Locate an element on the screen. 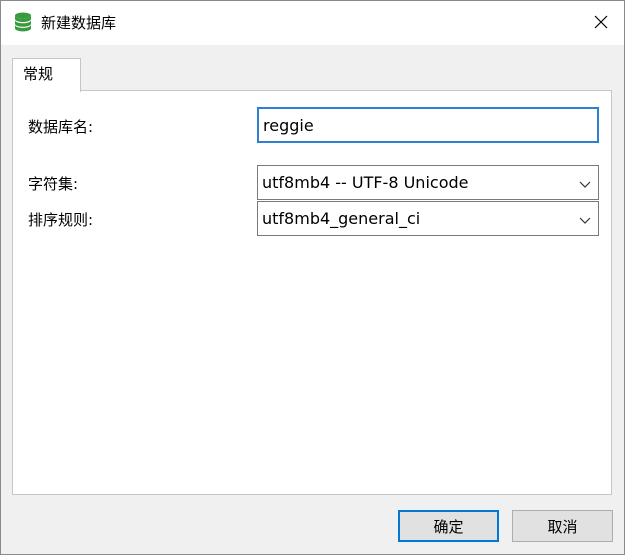  tab-general: 常规 is located at coordinates (46, 75).